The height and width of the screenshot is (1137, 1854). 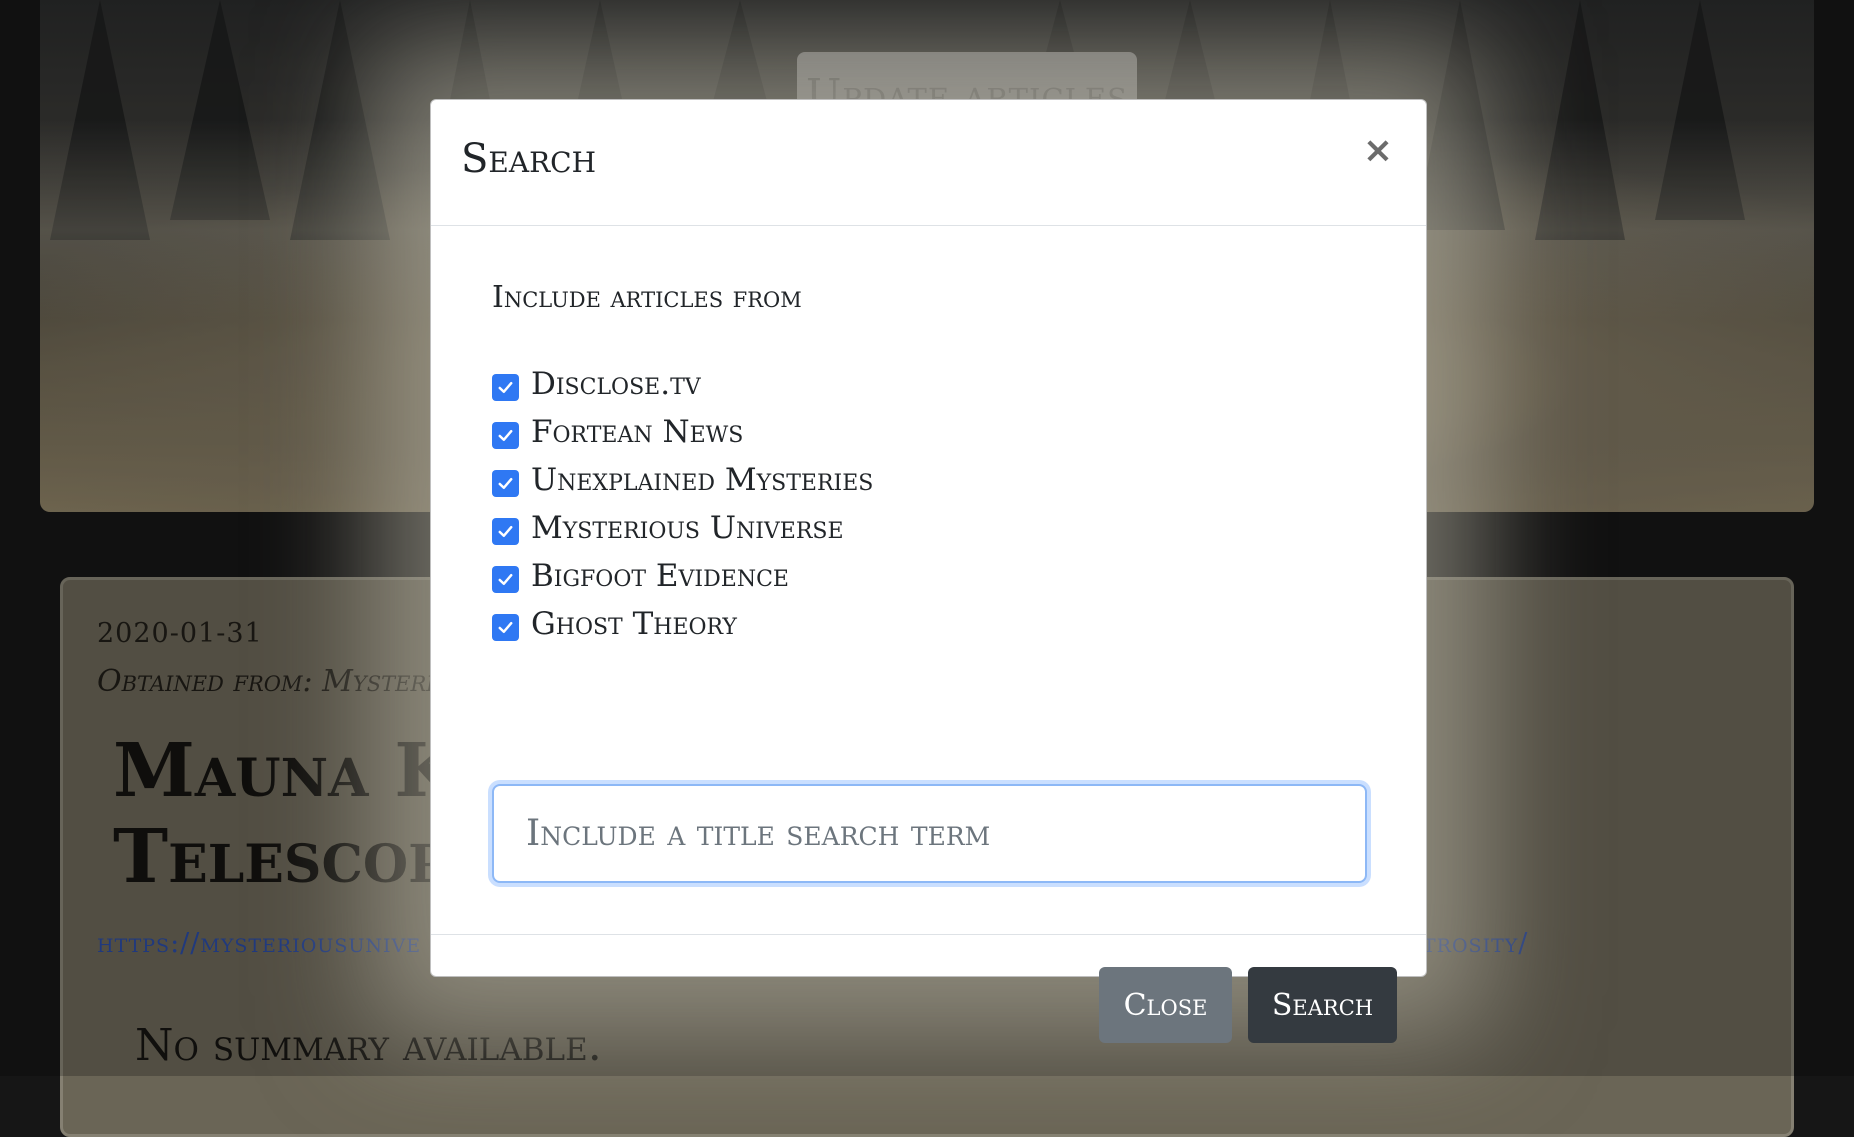 What do you see at coordinates (1322, 1005) in the screenshot?
I see `search-button: Search` at bounding box center [1322, 1005].